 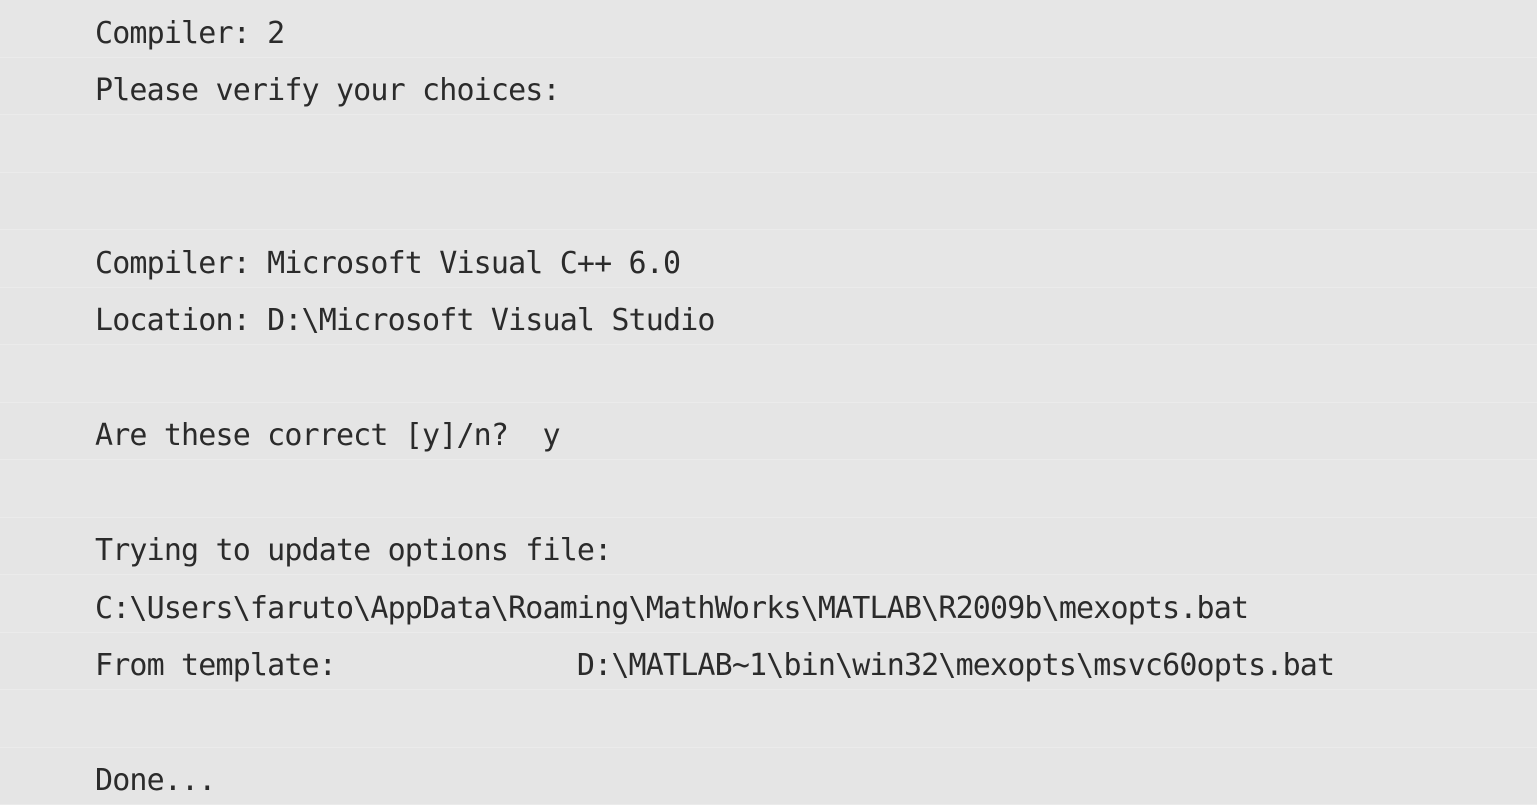 What do you see at coordinates (768, 317) in the screenshot?
I see `console-line: Location: D:\Microsoft Visual Studio` at bounding box center [768, 317].